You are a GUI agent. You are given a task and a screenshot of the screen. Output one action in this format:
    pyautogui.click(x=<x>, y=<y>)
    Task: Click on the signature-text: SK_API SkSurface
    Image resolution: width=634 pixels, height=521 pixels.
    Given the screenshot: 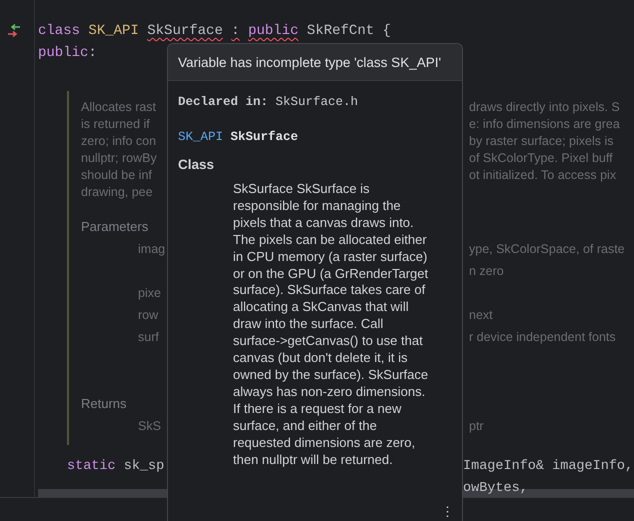 What is the action you would take?
    pyautogui.click(x=239, y=137)
    